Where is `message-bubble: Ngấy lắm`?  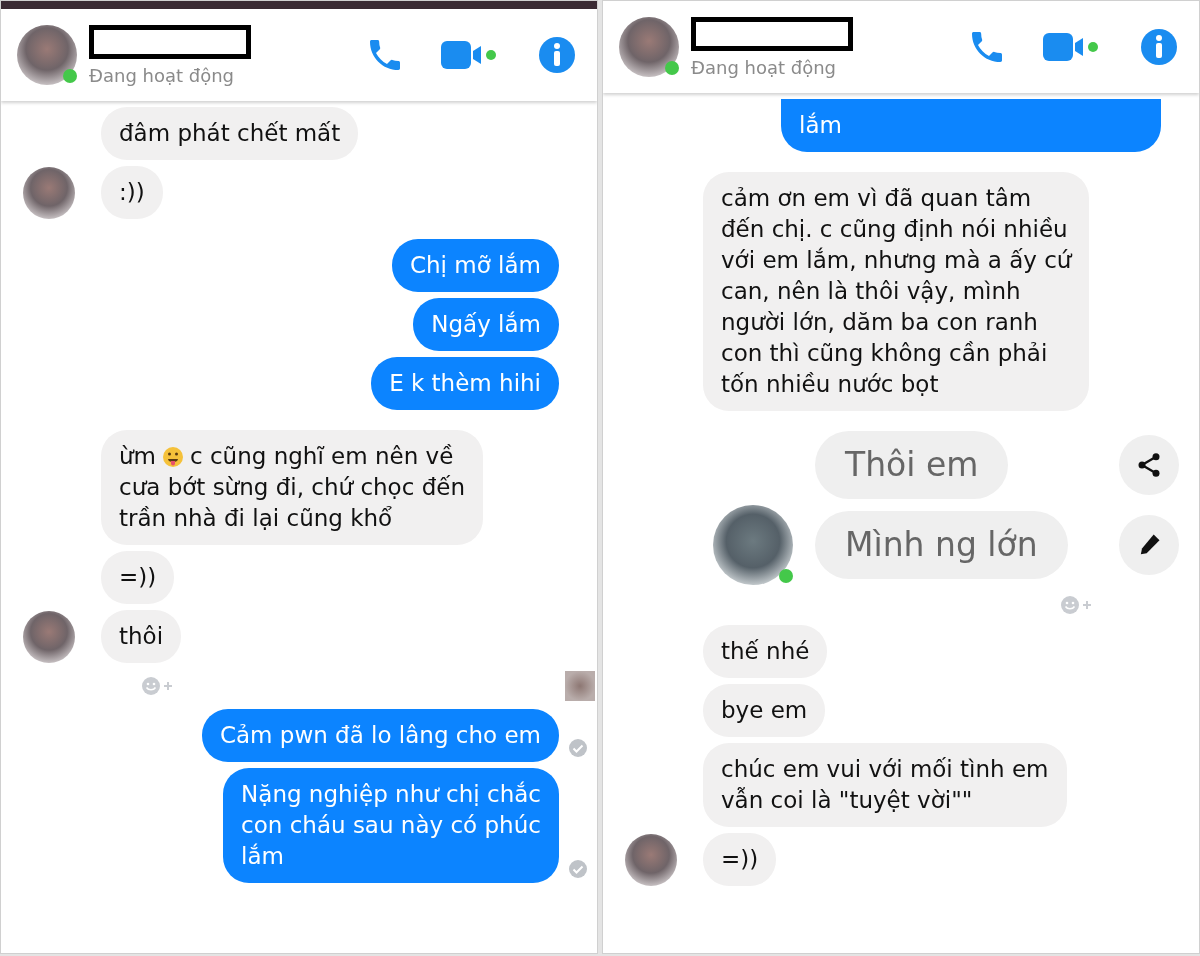 message-bubble: Ngấy lắm is located at coordinates (486, 324).